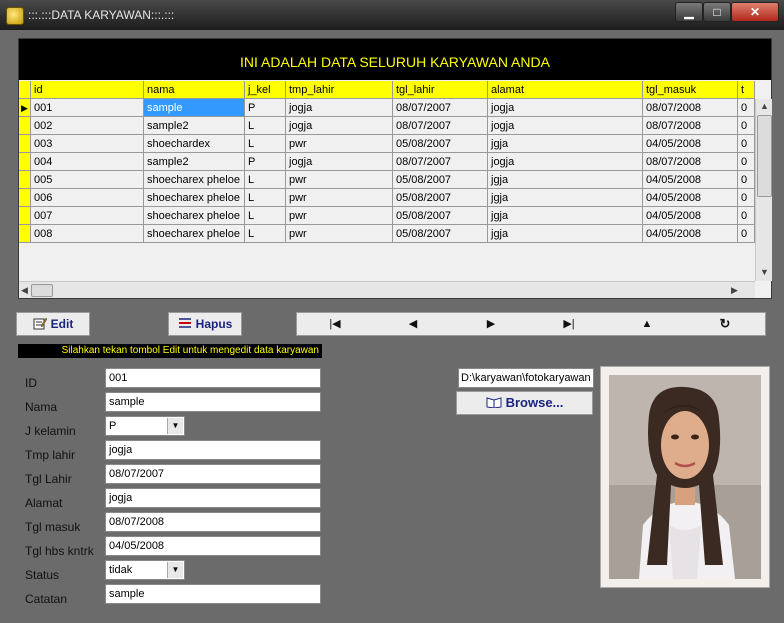 This screenshot has height=623, width=784. What do you see at coordinates (335, 324) in the screenshot?
I see `first-record-button: |◀` at bounding box center [335, 324].